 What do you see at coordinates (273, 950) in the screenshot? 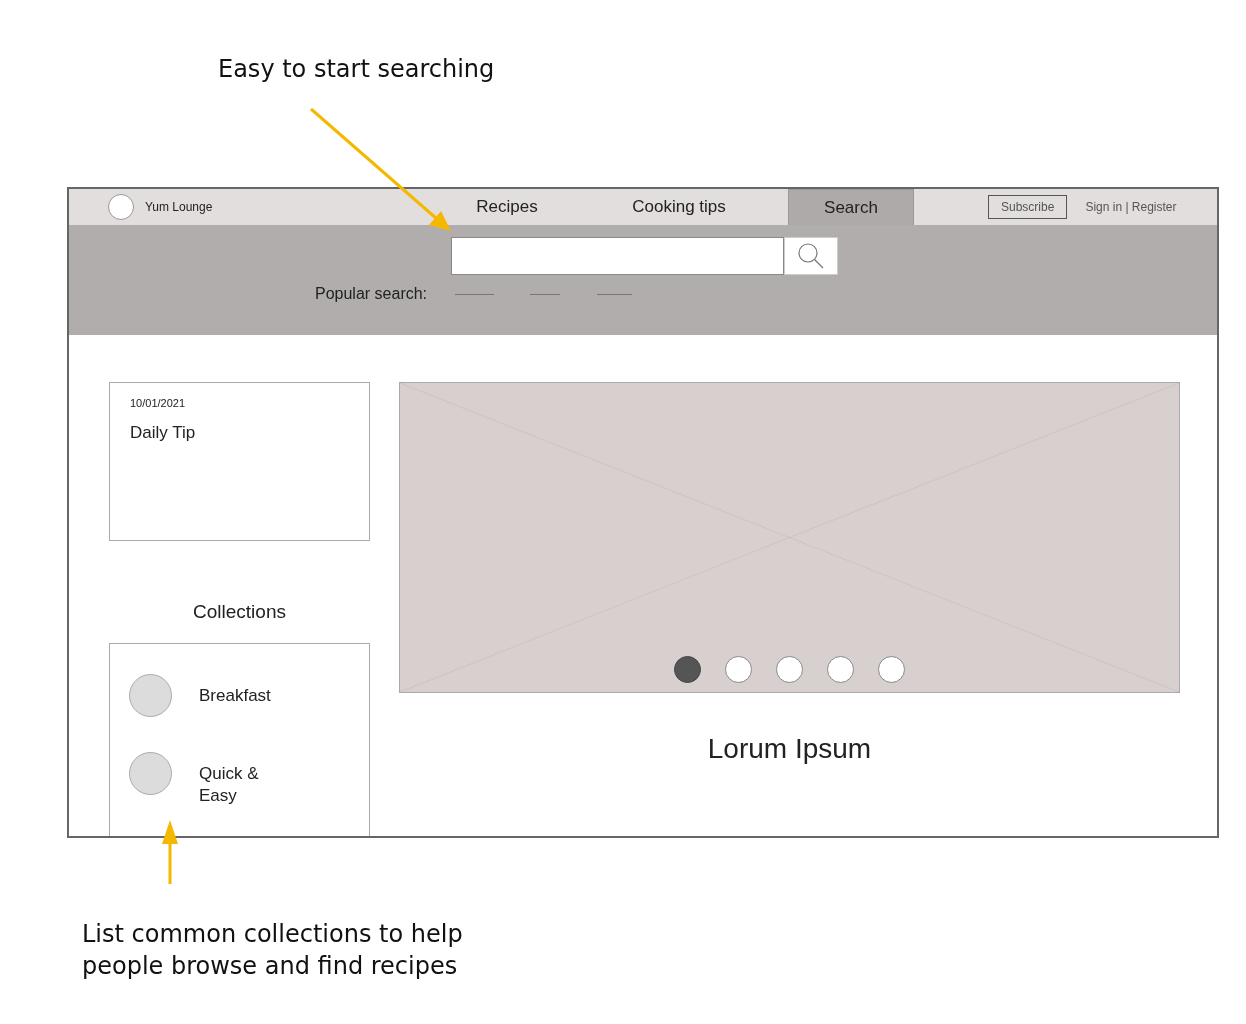
I see `annotation-text: List common collections to help people browse and find recipes` at bounding box center [273, 950].